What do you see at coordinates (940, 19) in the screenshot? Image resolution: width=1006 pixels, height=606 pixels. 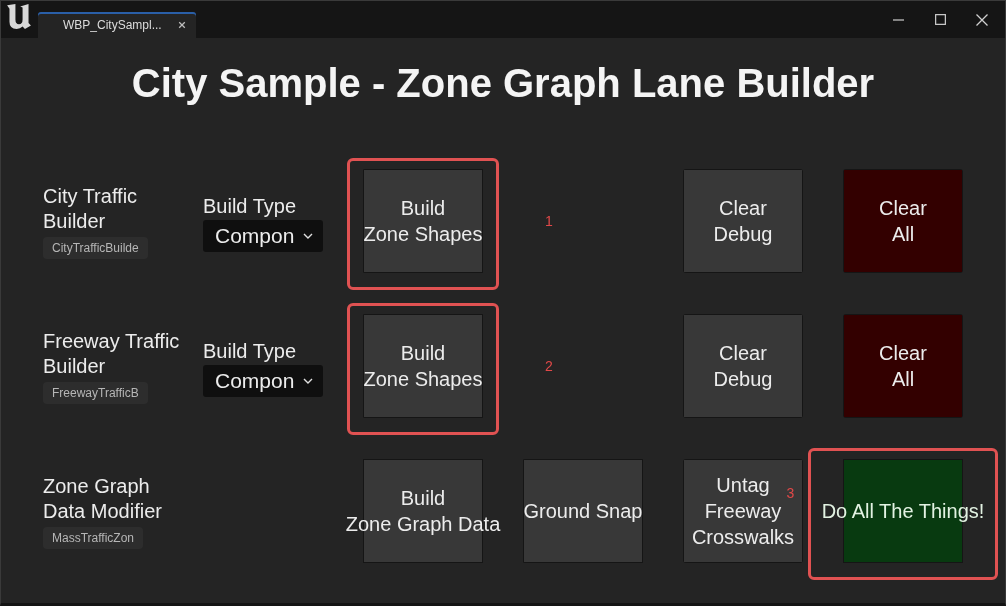 I see `maximize-icon` at bounding box center [940, 19].